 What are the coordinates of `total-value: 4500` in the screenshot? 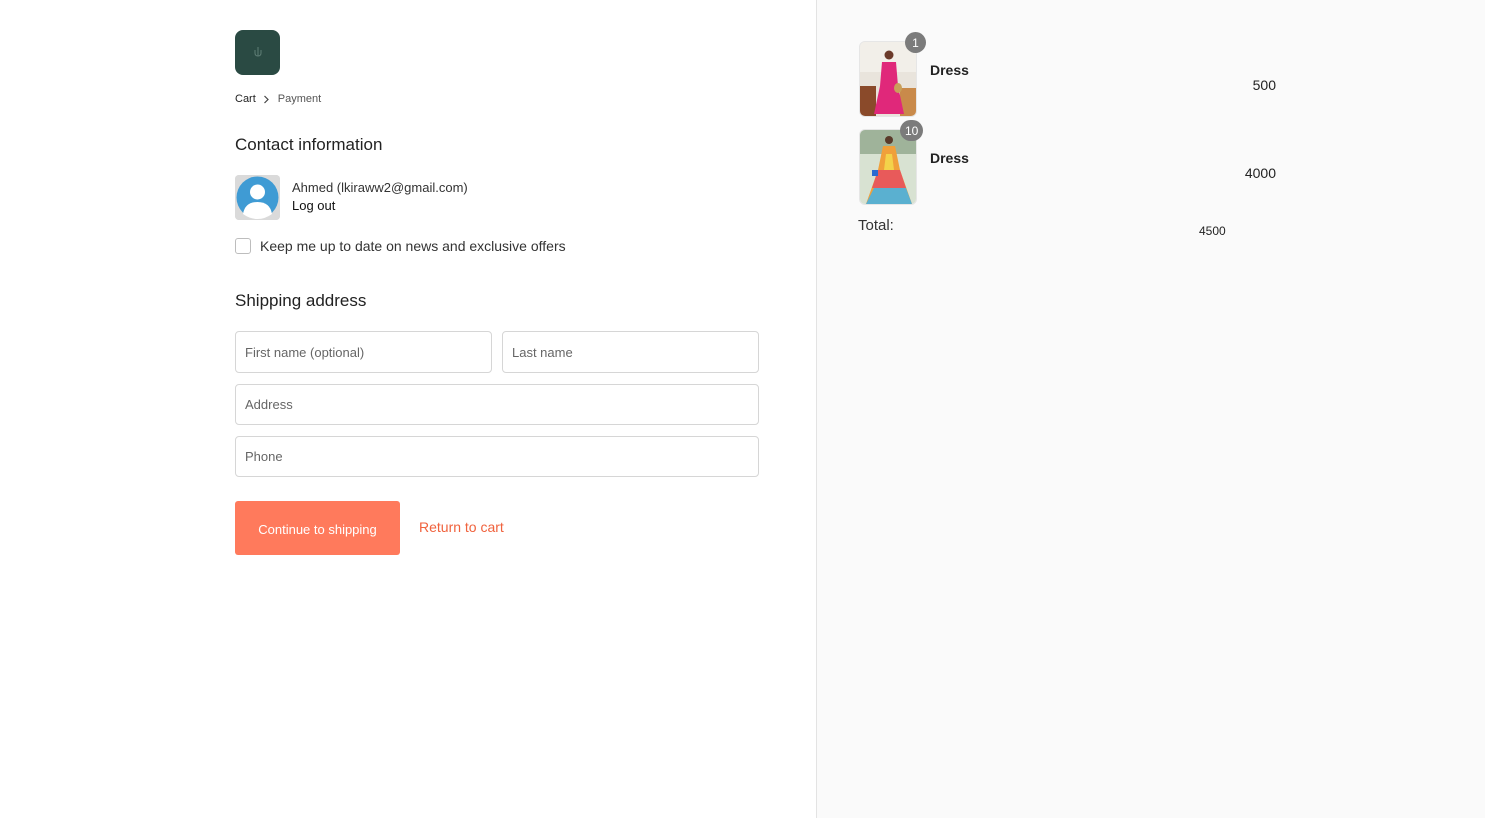 It's located at (1212, 231).